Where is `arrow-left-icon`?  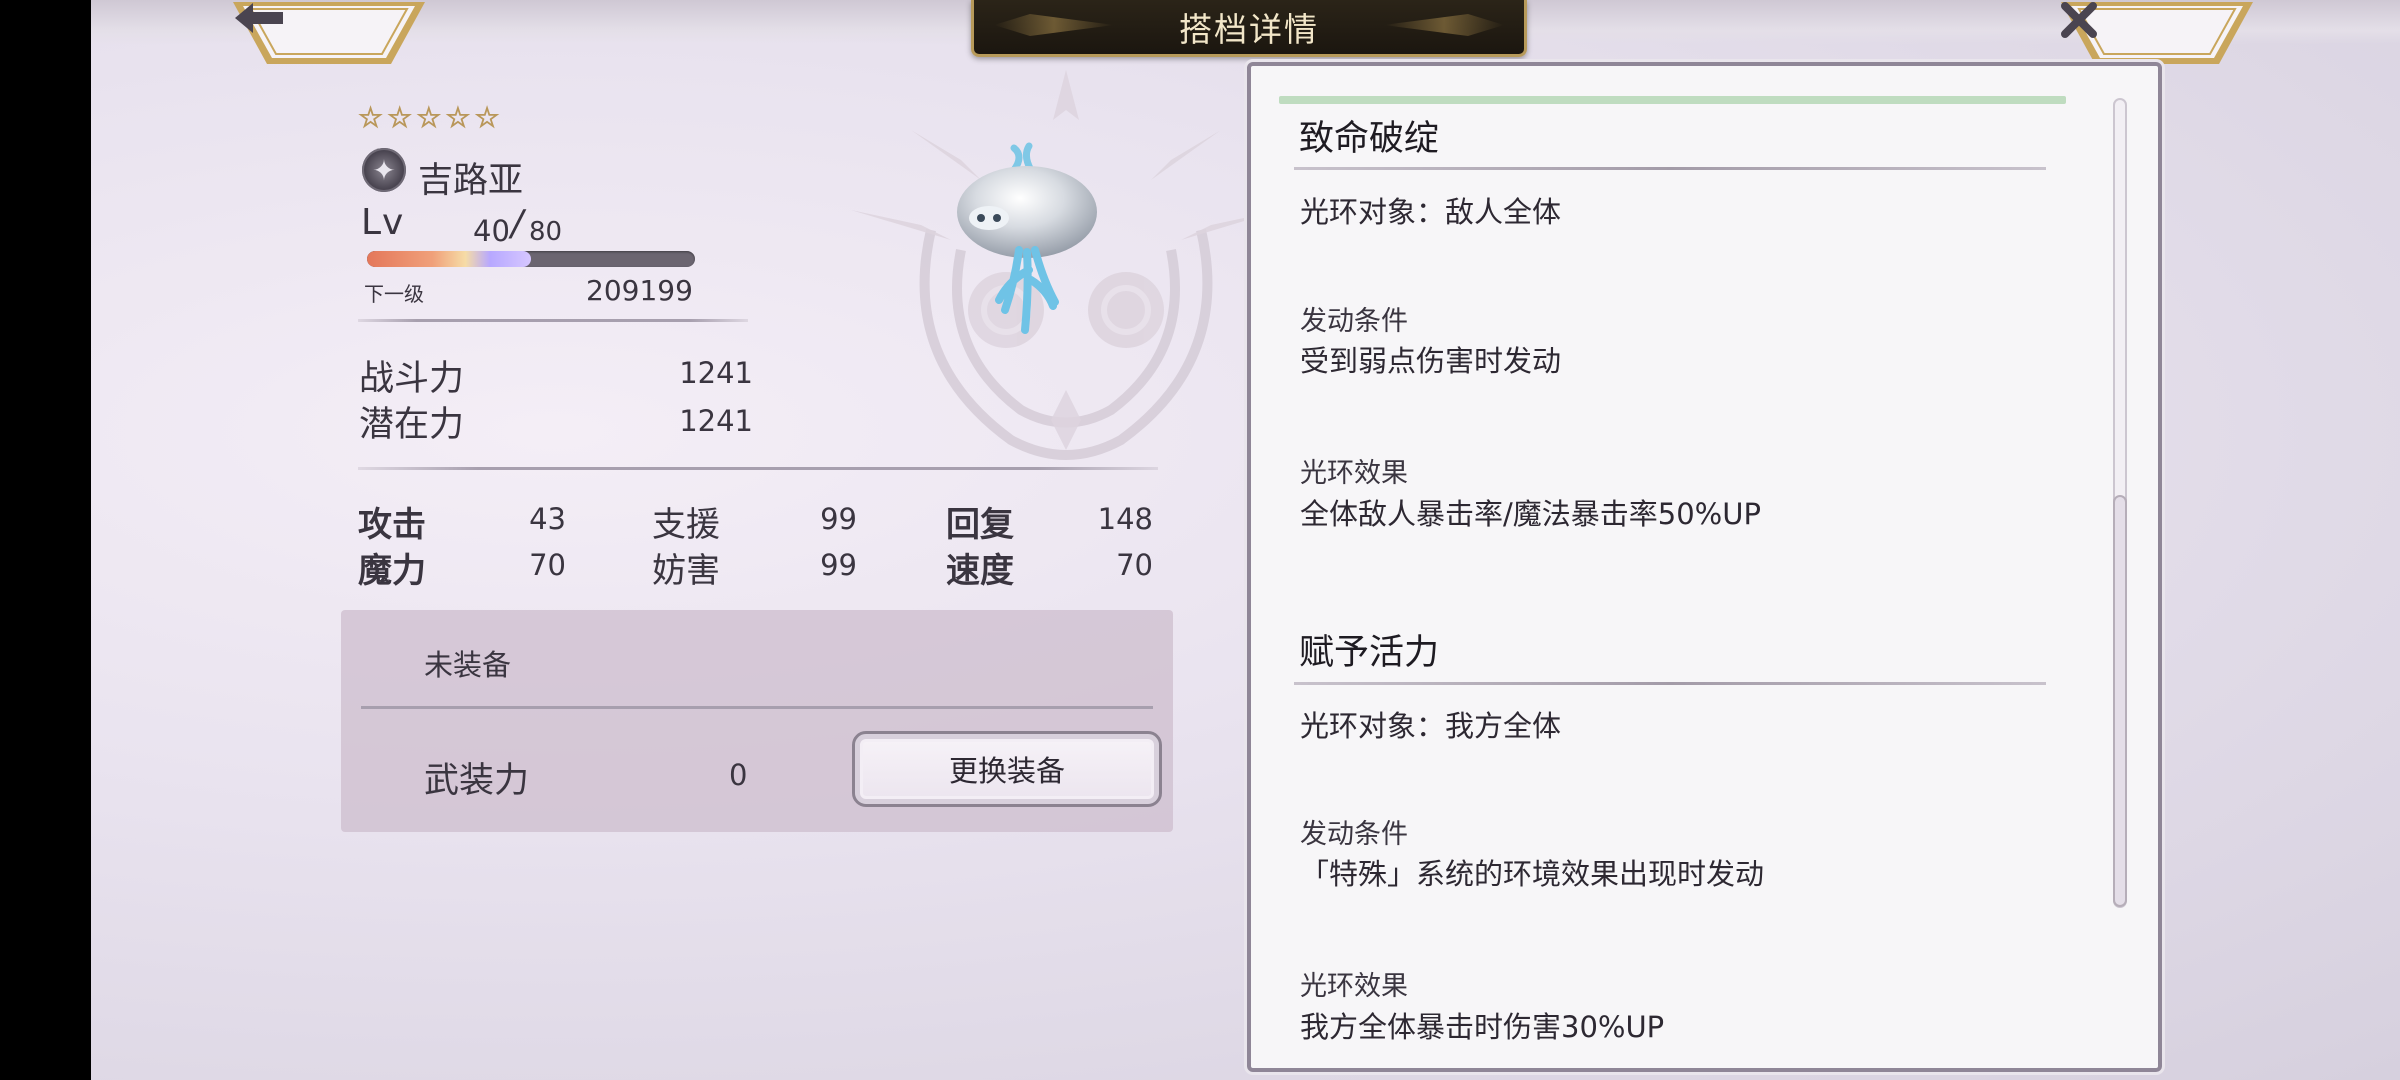 arrow-left-icon is located at coordinates (329, 30).